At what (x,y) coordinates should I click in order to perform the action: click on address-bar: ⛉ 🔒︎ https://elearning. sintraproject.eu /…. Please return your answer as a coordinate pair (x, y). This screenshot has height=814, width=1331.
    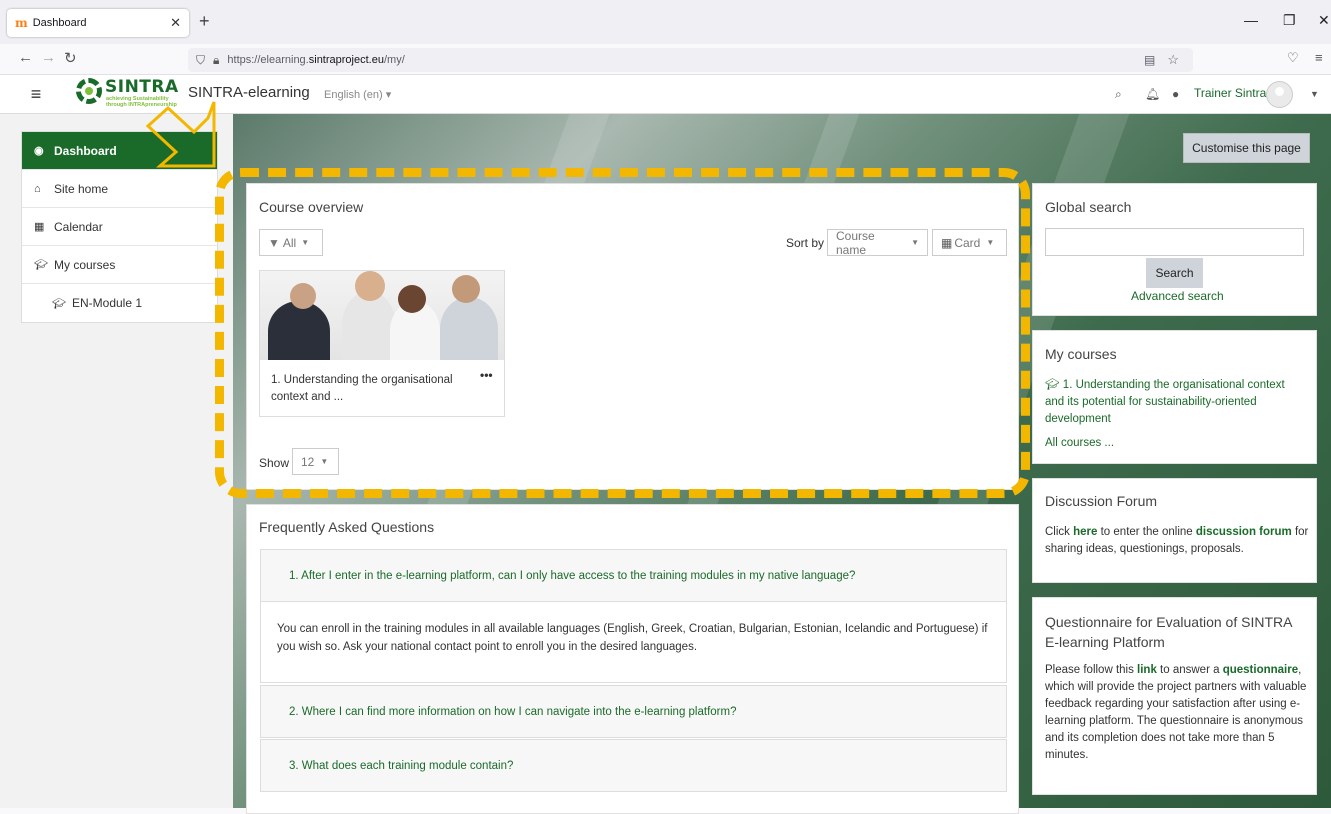
    Looking at the image, I should click on (690, 60).